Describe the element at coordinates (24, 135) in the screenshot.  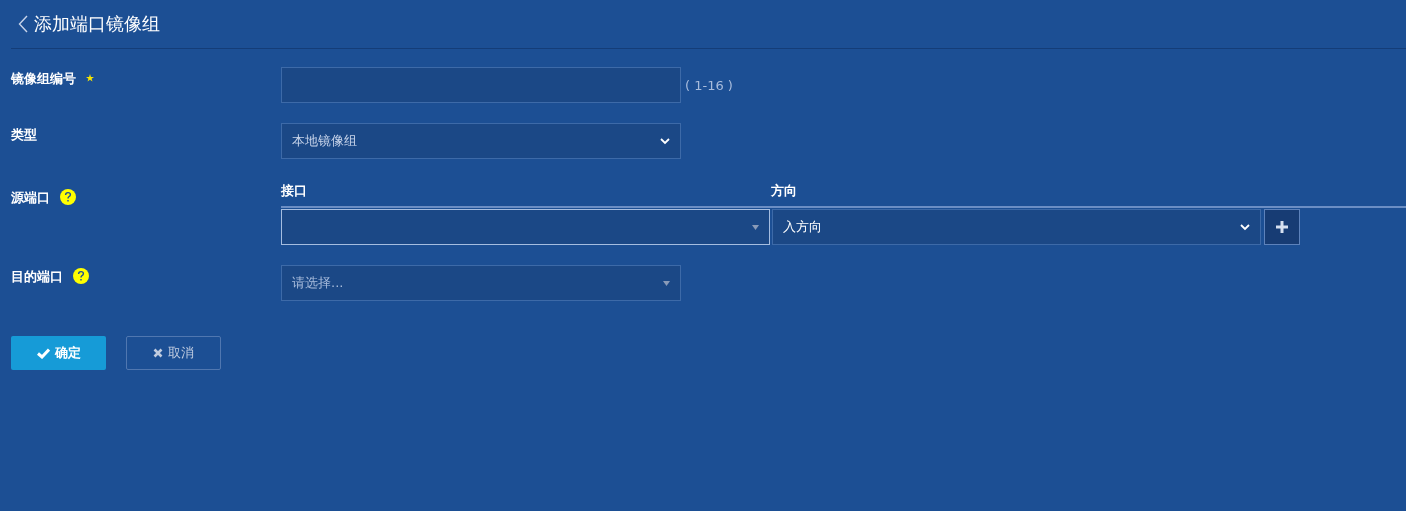
I see `field-label: 类型` at that location.